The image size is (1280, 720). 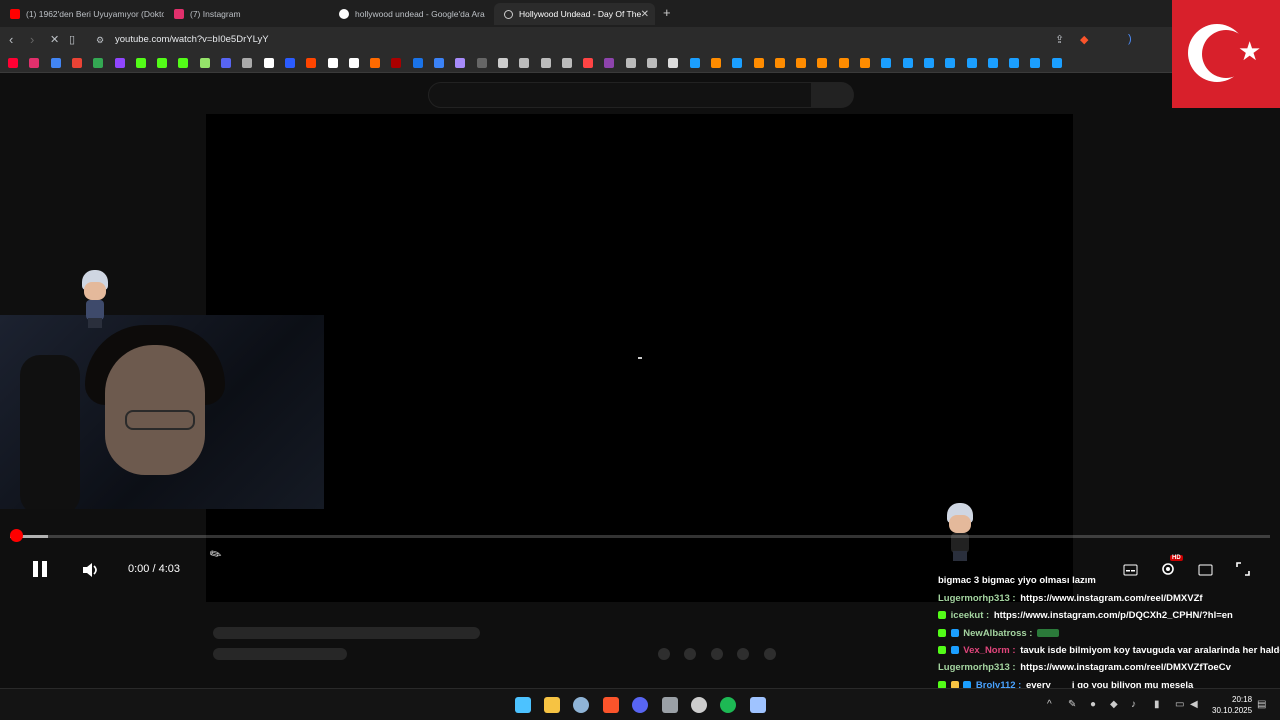 I want to click on steam-icon, so click(x=581, y=705).